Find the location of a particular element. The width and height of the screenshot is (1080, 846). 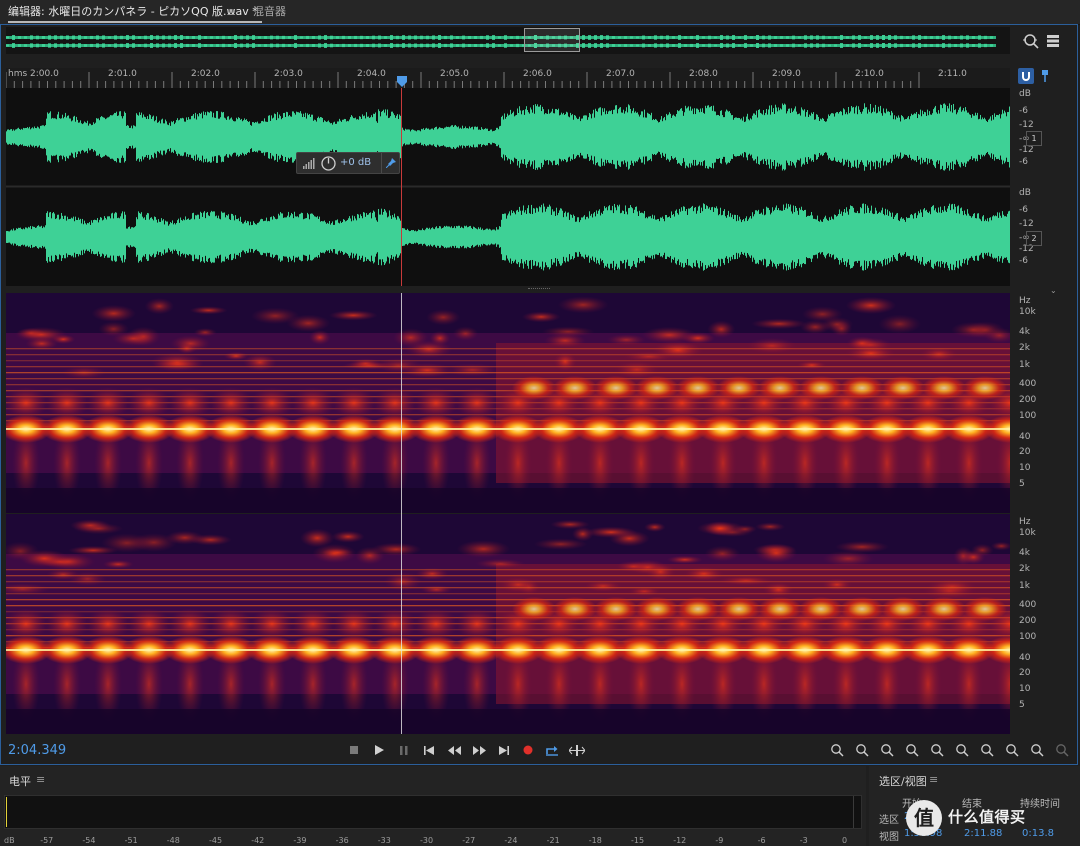

meter-scale-label: -15 is located at coordinates (638, 840).